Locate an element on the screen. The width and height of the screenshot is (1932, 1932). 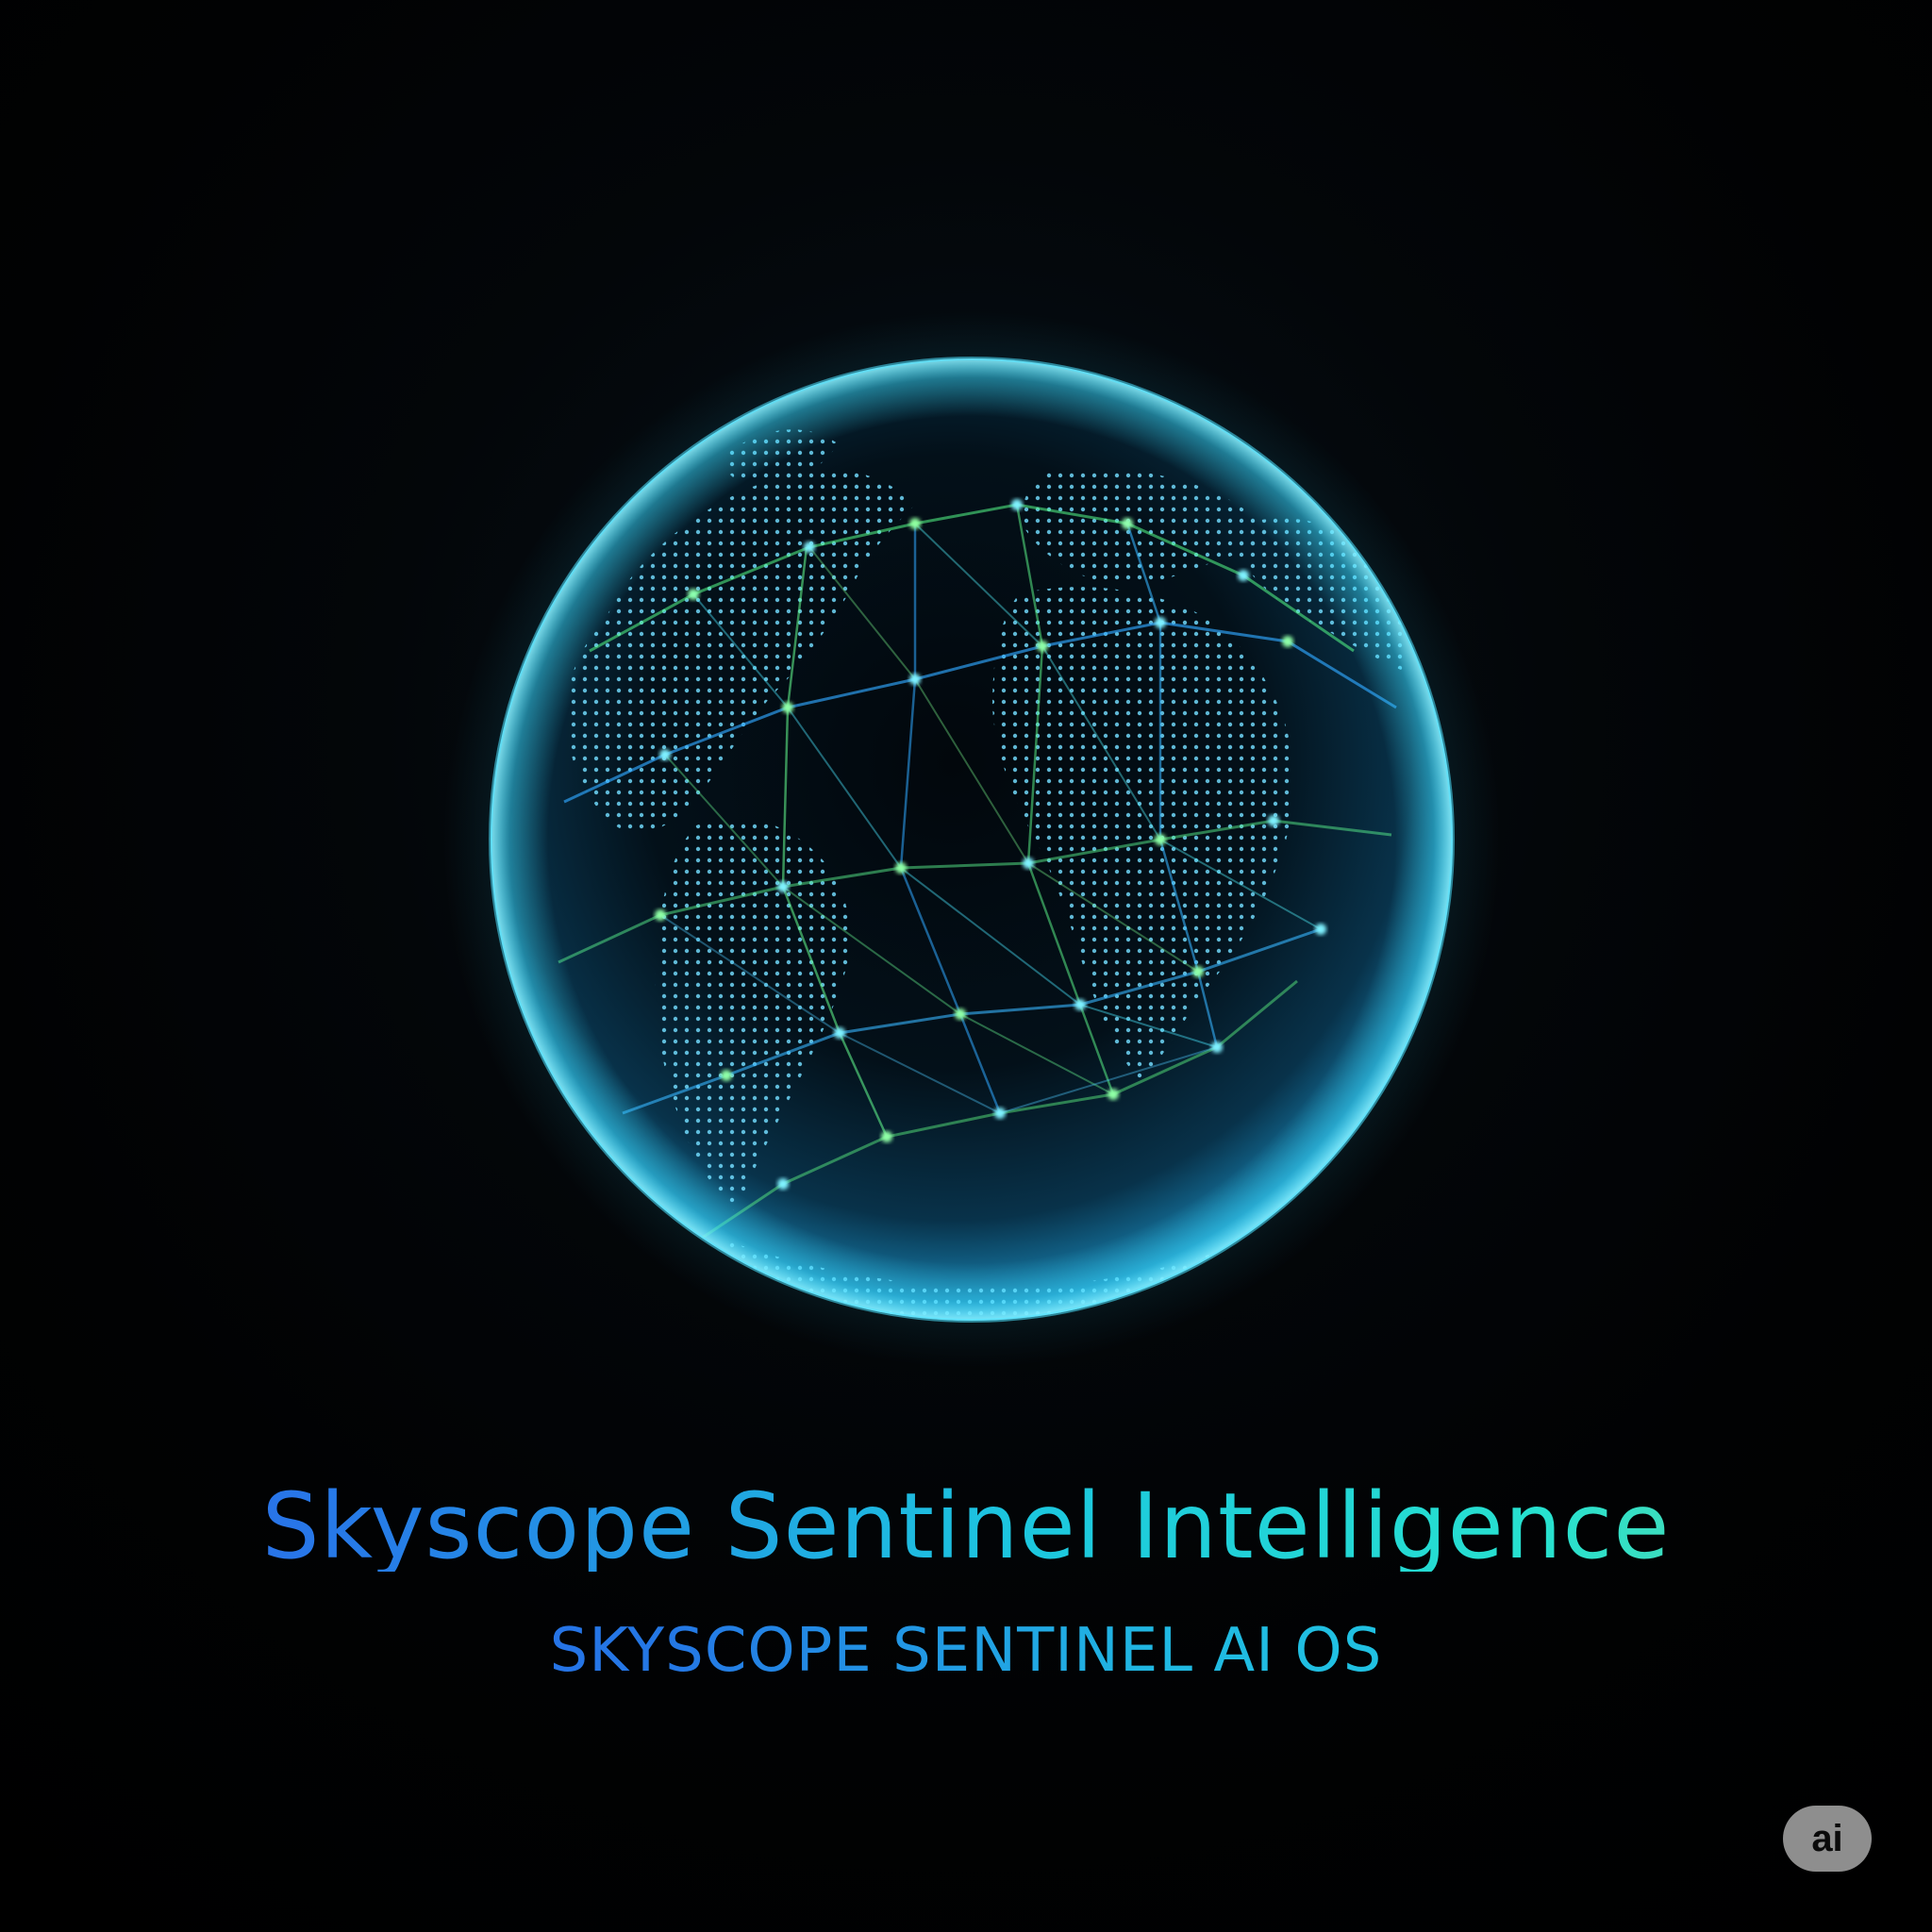
ai-badge-label: ai is located at coordinates (1827, 1838).